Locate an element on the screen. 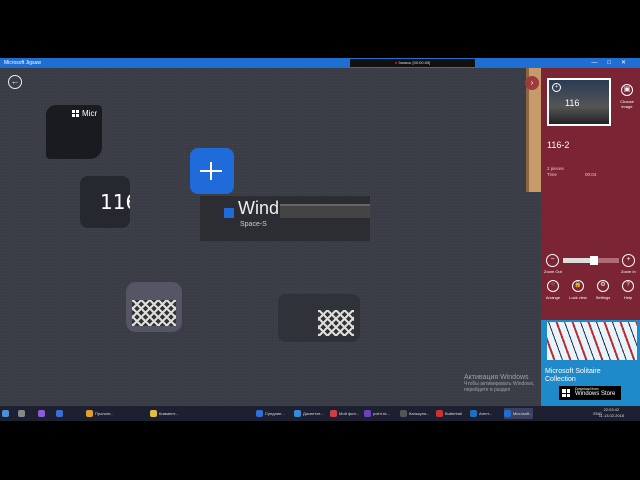  ad-title: Microsoft Solitaire Collection is located at coordinates (573, 375).